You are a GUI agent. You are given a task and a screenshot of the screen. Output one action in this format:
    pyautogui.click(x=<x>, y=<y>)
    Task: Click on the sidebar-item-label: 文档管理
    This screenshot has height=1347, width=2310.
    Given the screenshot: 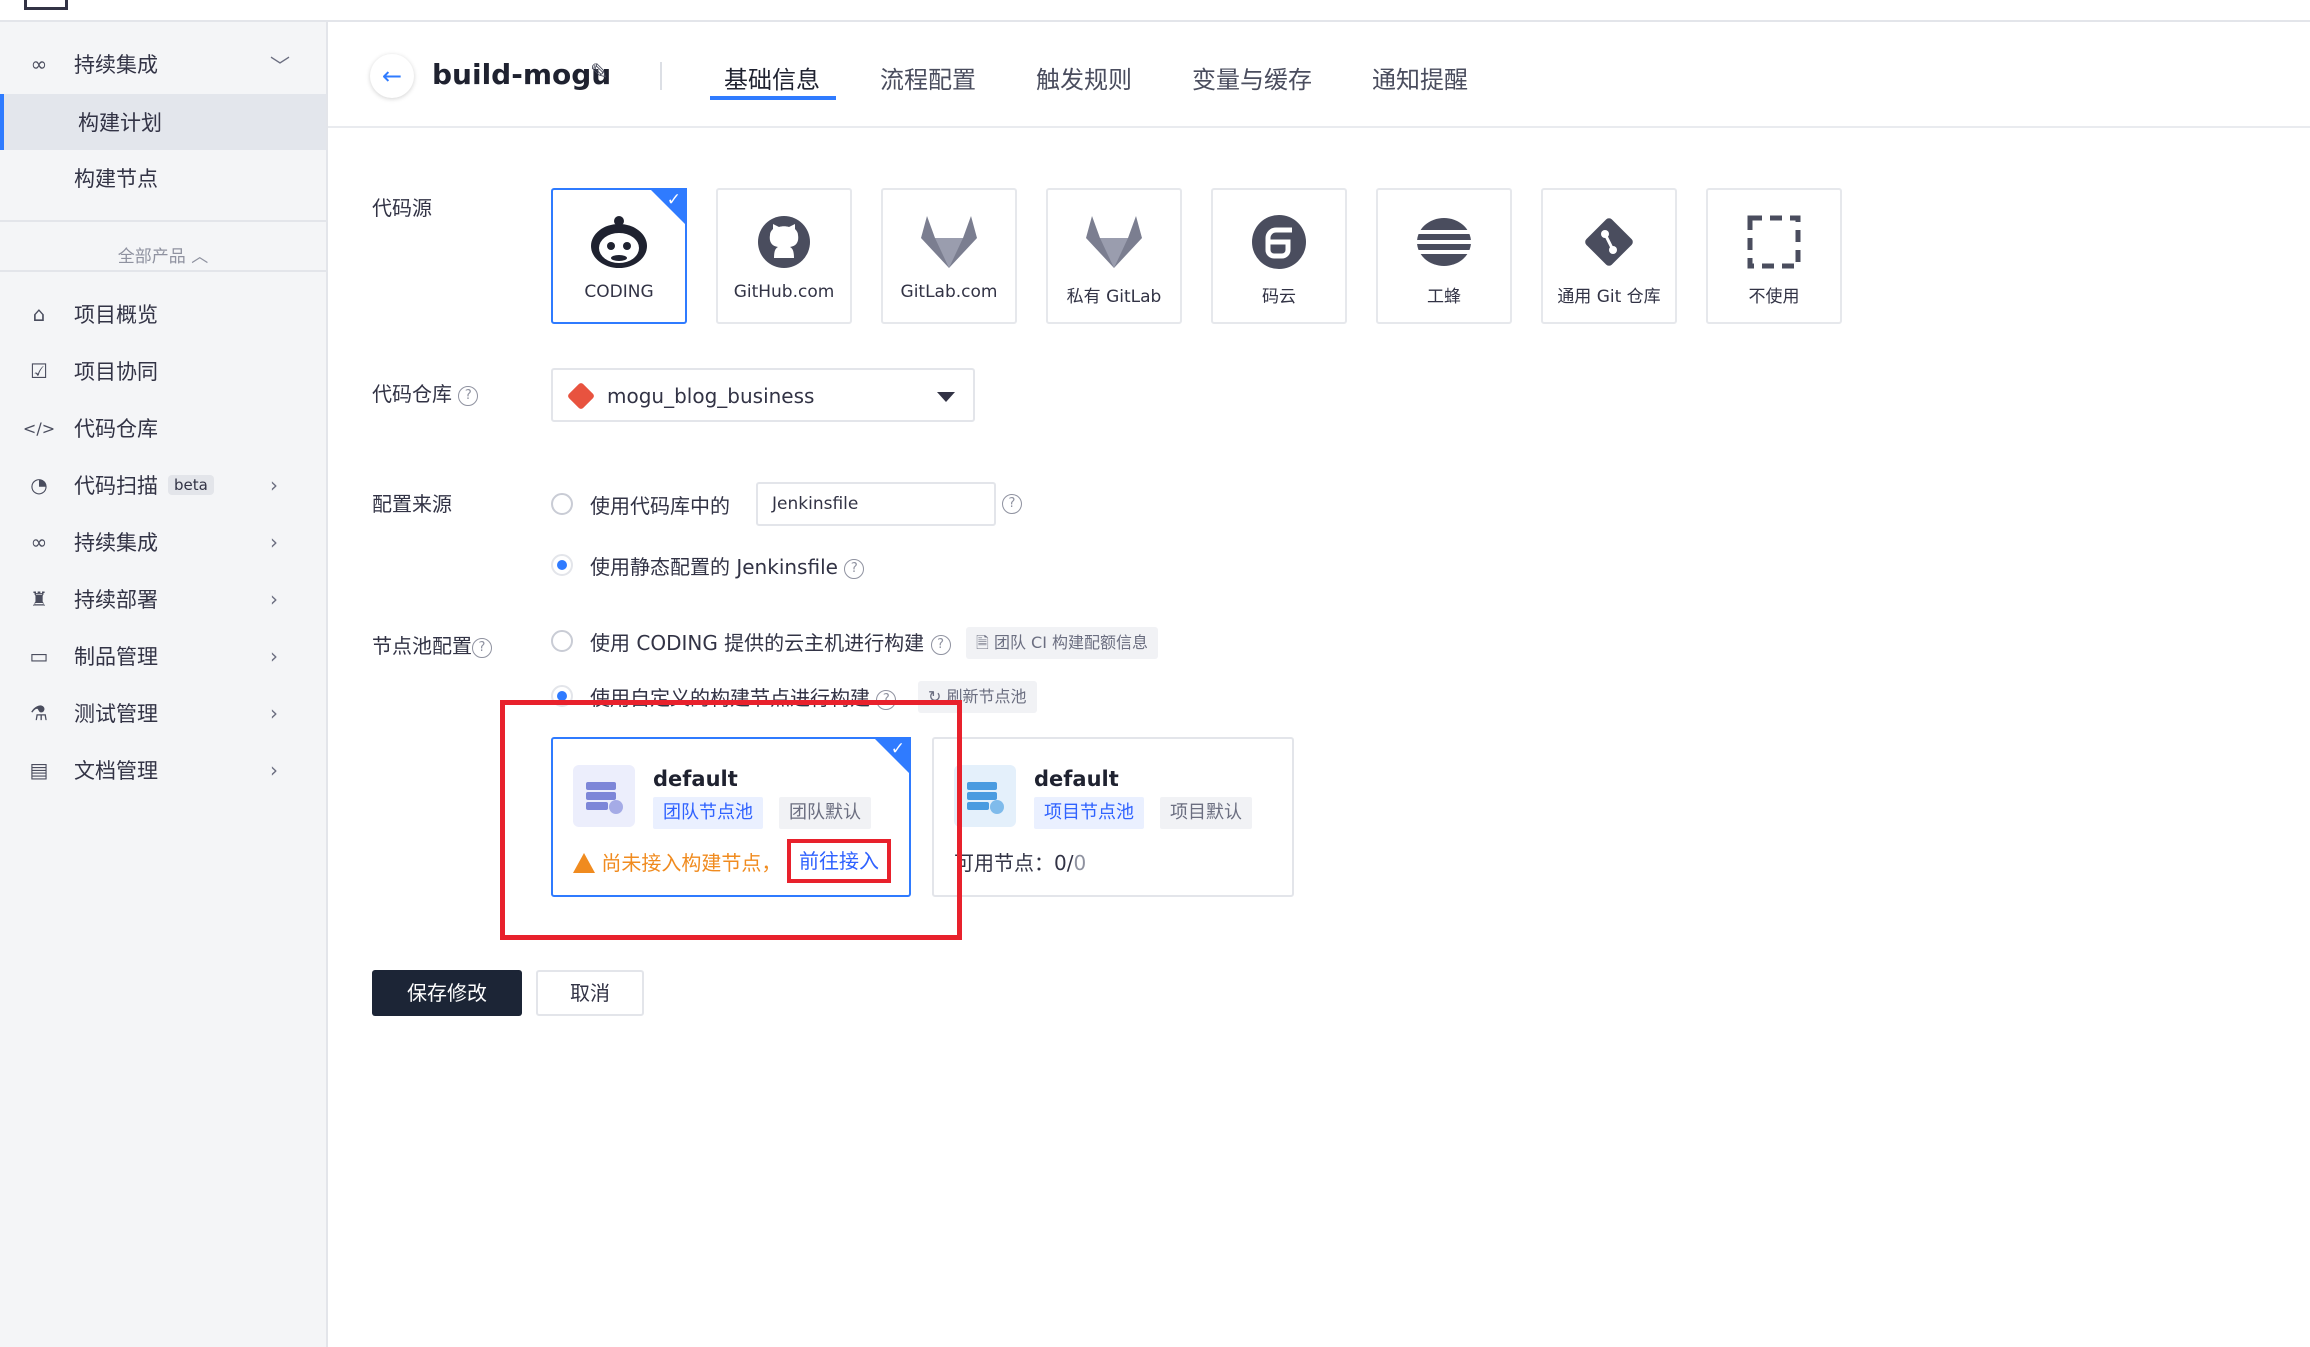 What is the action you would take?
    pyautogui.click(x=116, y=771)
    